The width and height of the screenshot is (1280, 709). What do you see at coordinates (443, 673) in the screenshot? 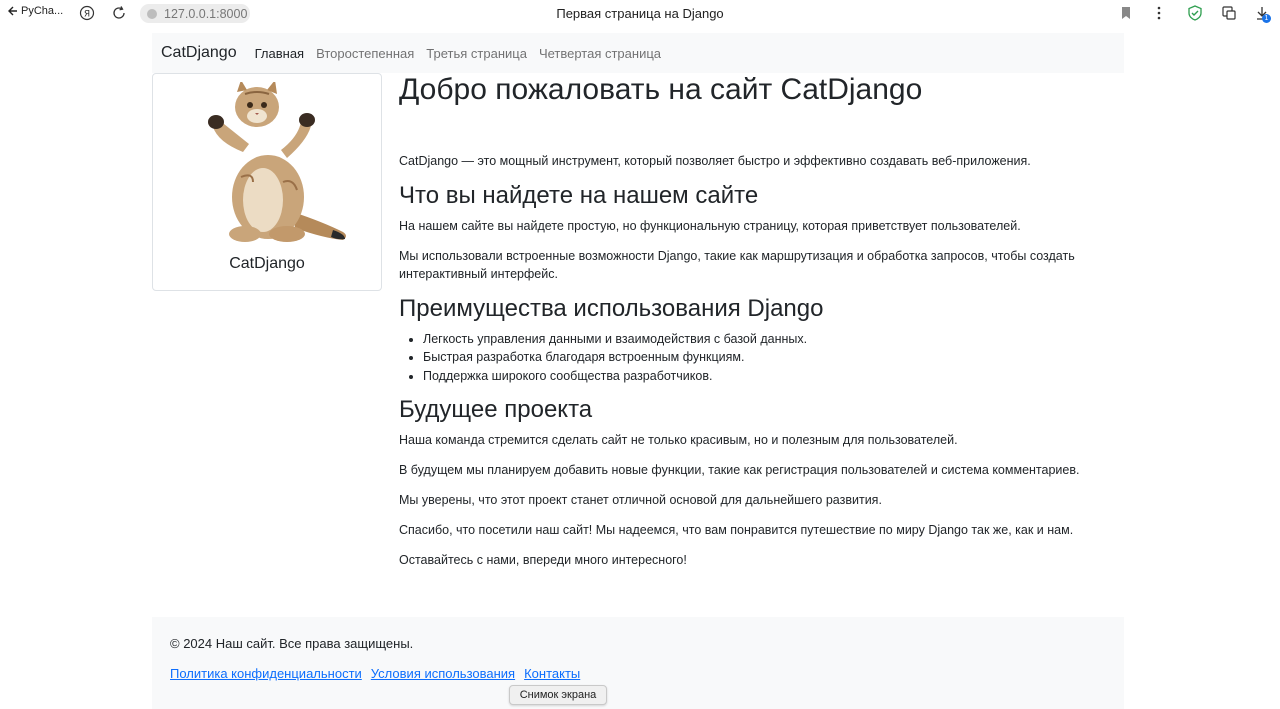
I see `footer-link-terms: Условия использования` at bounding box center [443, 673].